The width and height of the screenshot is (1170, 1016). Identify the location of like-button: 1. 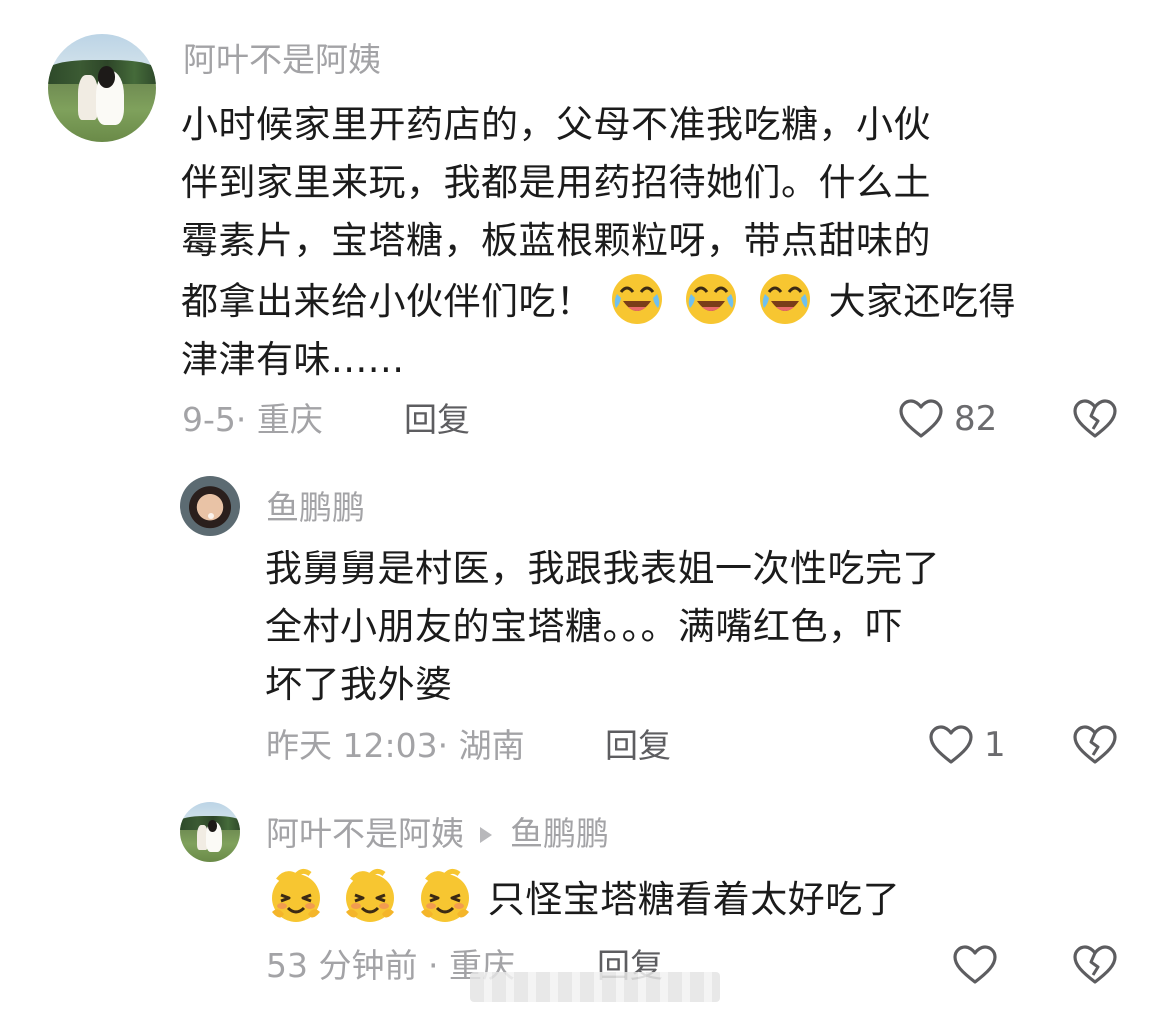
(967, 745).